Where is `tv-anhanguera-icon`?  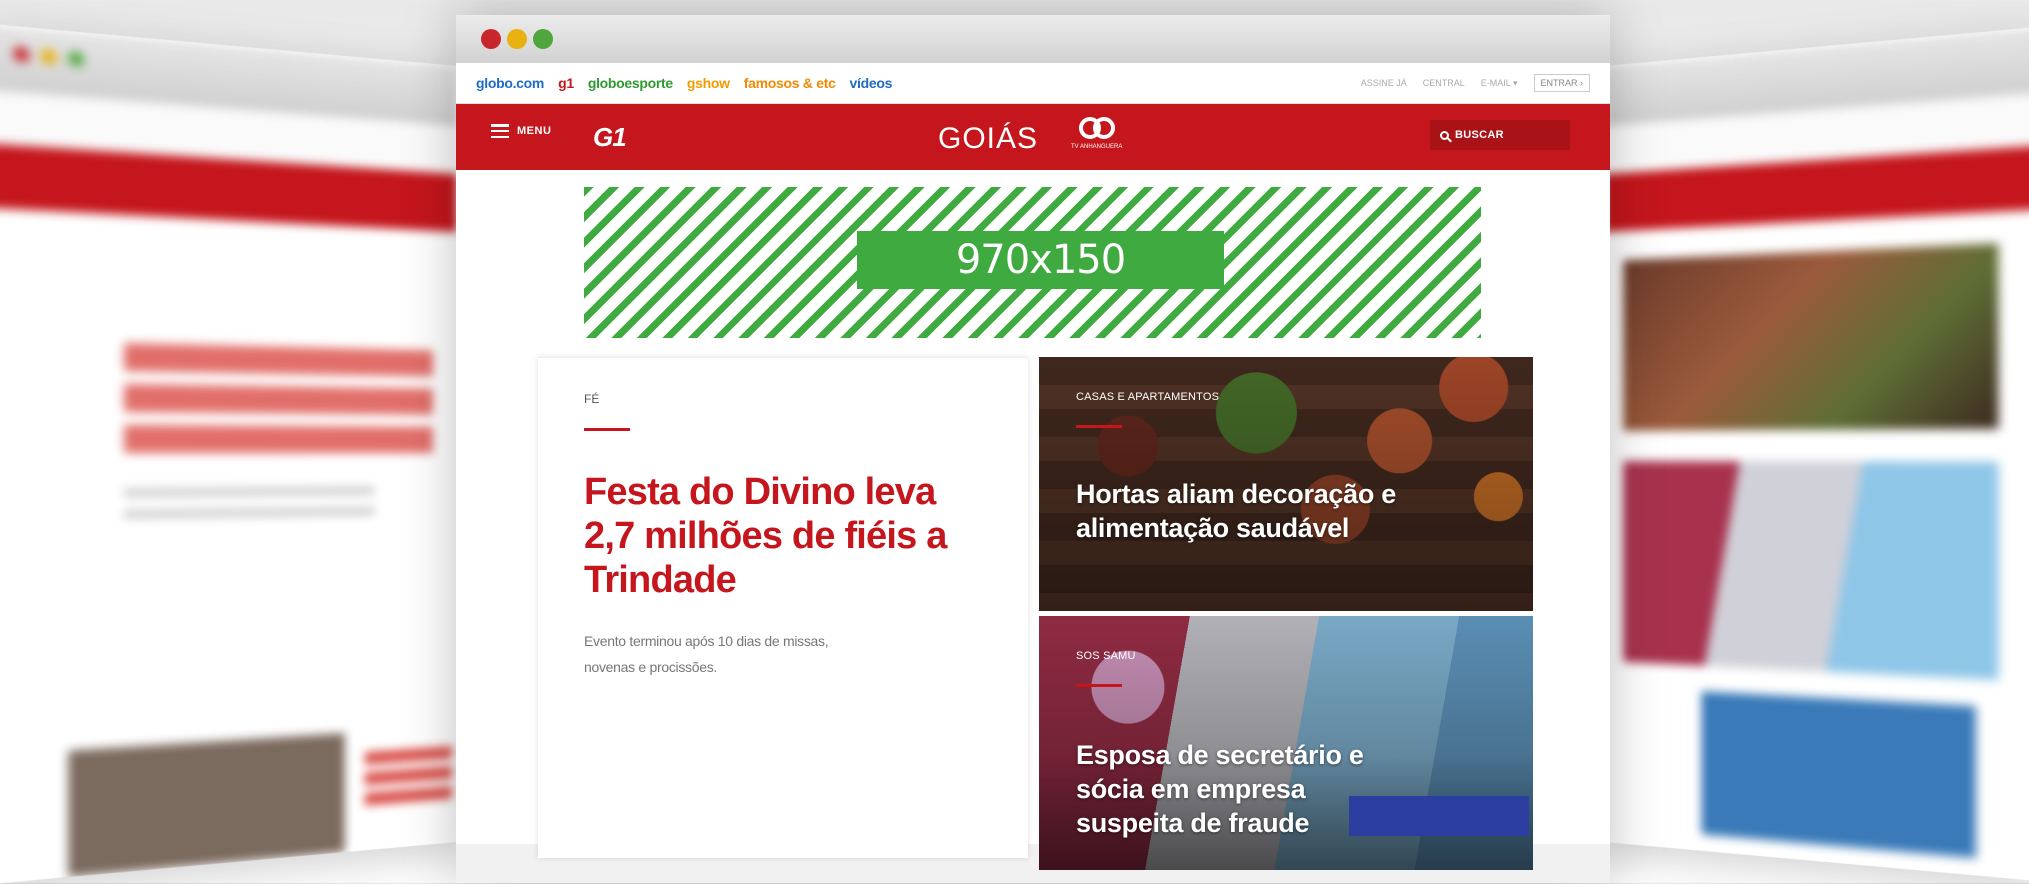
tv-anhanguera-icon is located at coordinates (1096, 130).